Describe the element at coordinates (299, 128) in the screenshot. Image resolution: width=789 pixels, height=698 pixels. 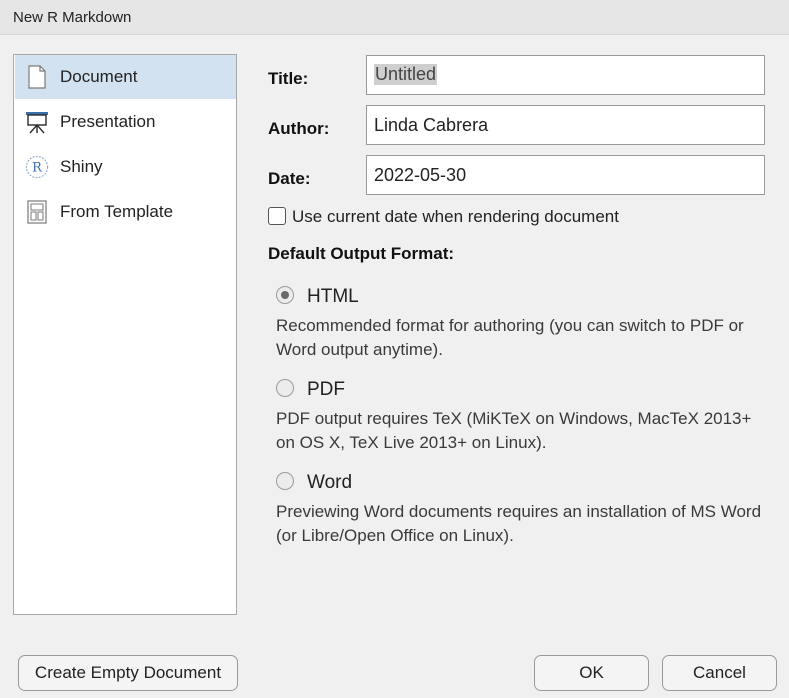
I see `author-label: Author:` at that location.